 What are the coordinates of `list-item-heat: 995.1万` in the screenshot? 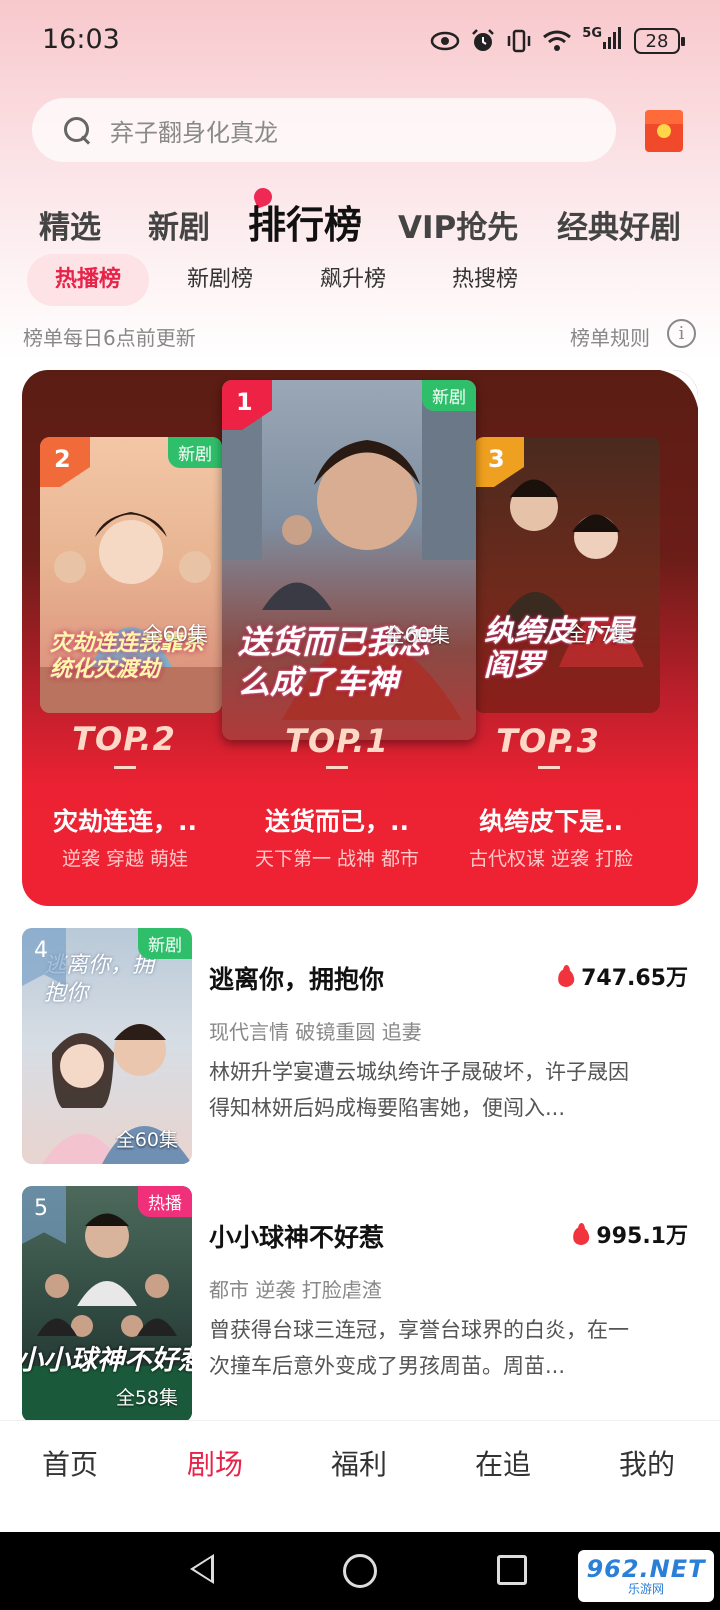 It's located at (630, 1234).